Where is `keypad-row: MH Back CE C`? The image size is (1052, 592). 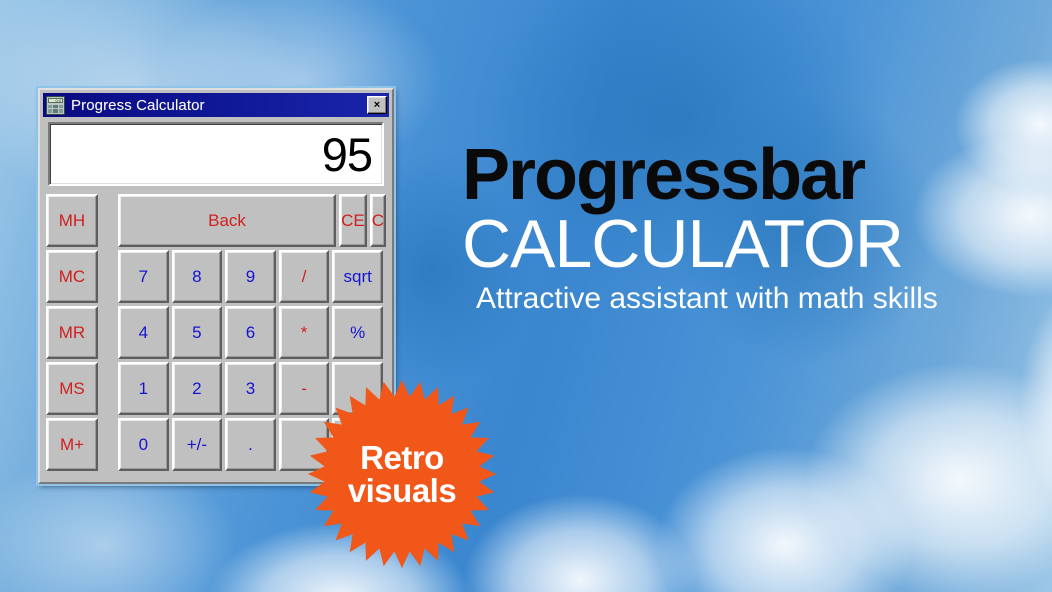
keypad-row: MH Back CE C is located at coordinates (216, 220).